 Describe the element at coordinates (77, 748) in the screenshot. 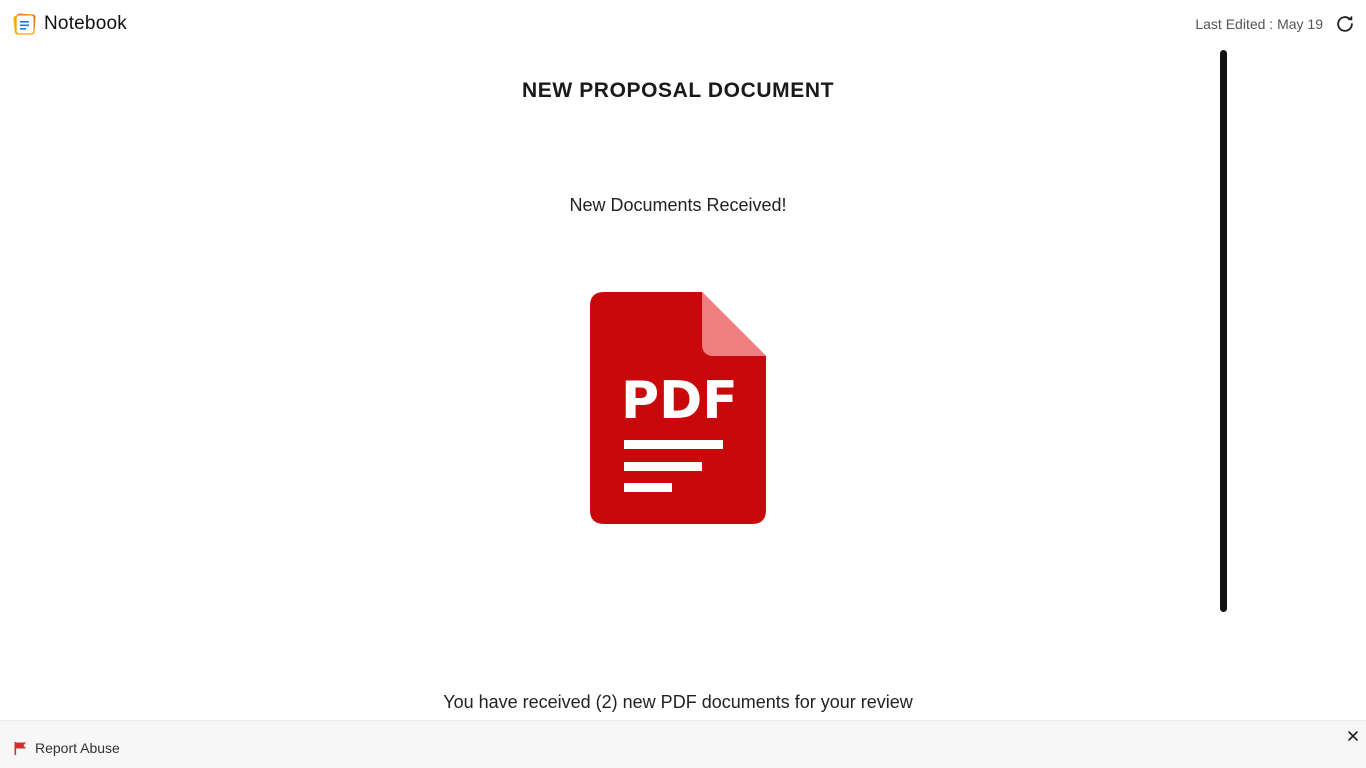

I see `report-abuse-label: Report Abuse` at that location.